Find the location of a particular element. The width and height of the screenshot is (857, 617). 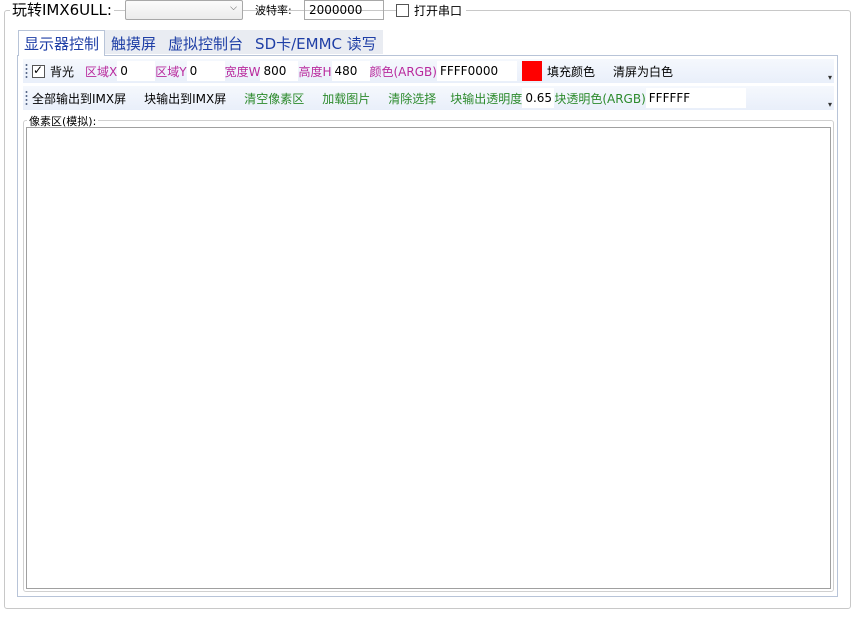

color-swatch is located at coordinates (531, 71).